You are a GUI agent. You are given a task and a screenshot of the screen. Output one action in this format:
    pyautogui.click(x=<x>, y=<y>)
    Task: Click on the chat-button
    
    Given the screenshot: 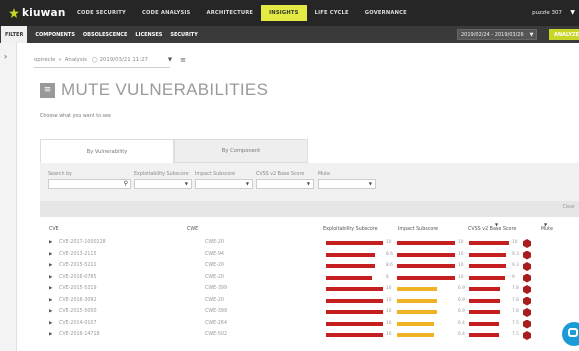 What is the action you would take?
    pyautogui.click(x=570, y=334)
    